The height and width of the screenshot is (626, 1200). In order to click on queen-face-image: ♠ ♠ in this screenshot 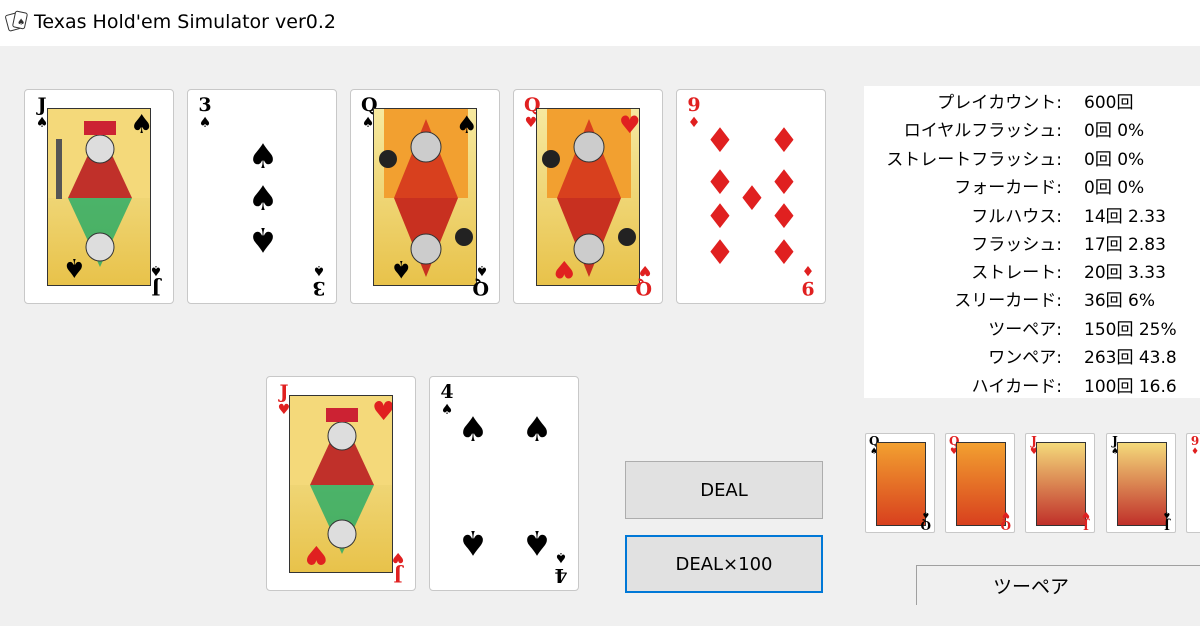, I will do `click(425, 197)`.